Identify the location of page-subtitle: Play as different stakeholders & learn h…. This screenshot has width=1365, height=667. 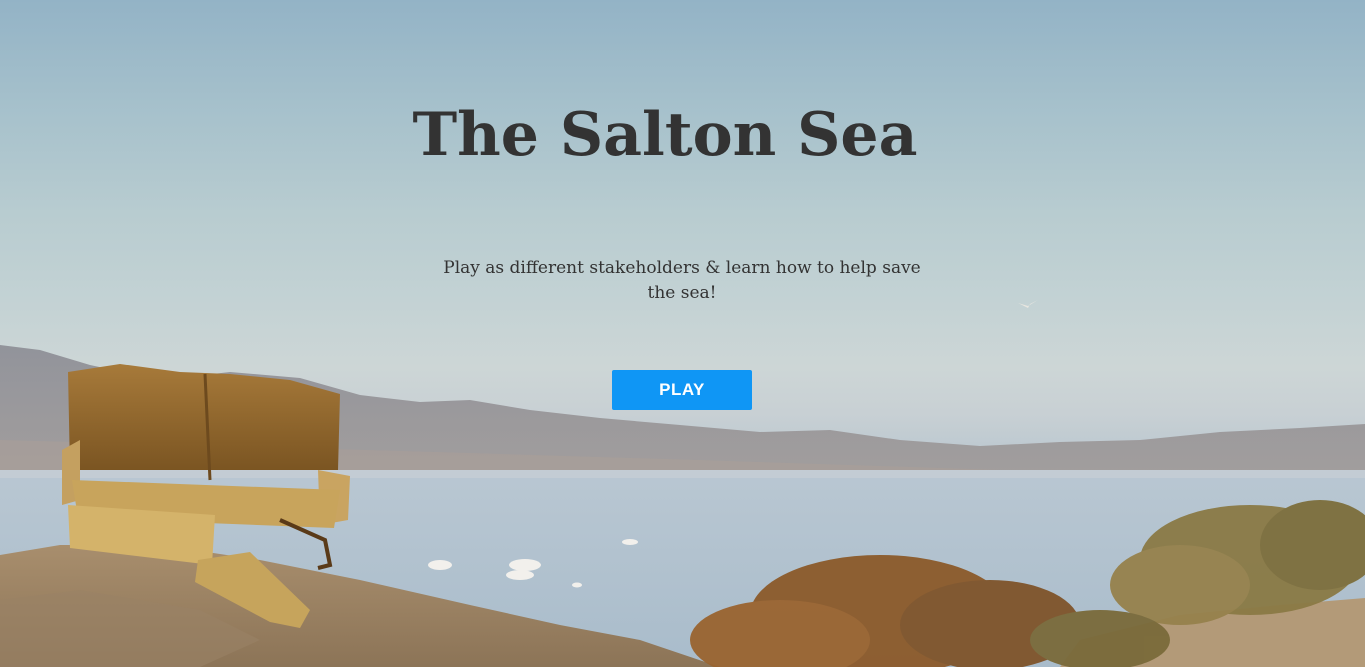
(682, 280).